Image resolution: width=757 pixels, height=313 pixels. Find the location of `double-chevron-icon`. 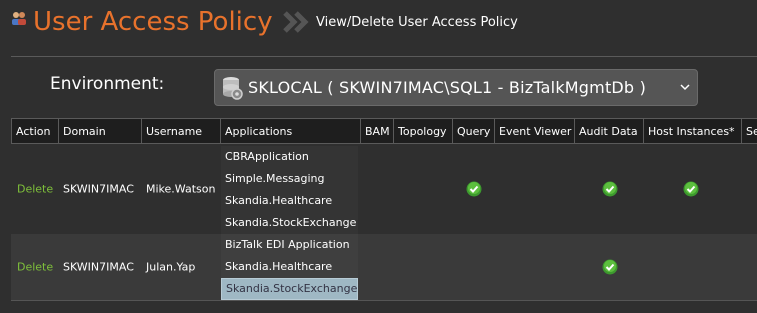

double-chevron-icon is located at coordinates (296, 22).